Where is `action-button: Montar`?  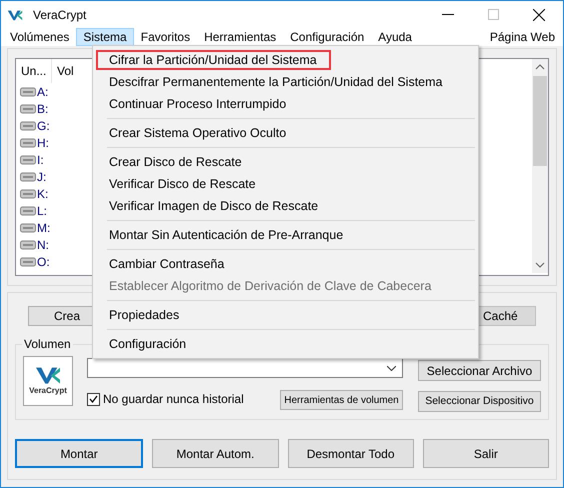
action-button: Montar is located at coordinates (79, 453).